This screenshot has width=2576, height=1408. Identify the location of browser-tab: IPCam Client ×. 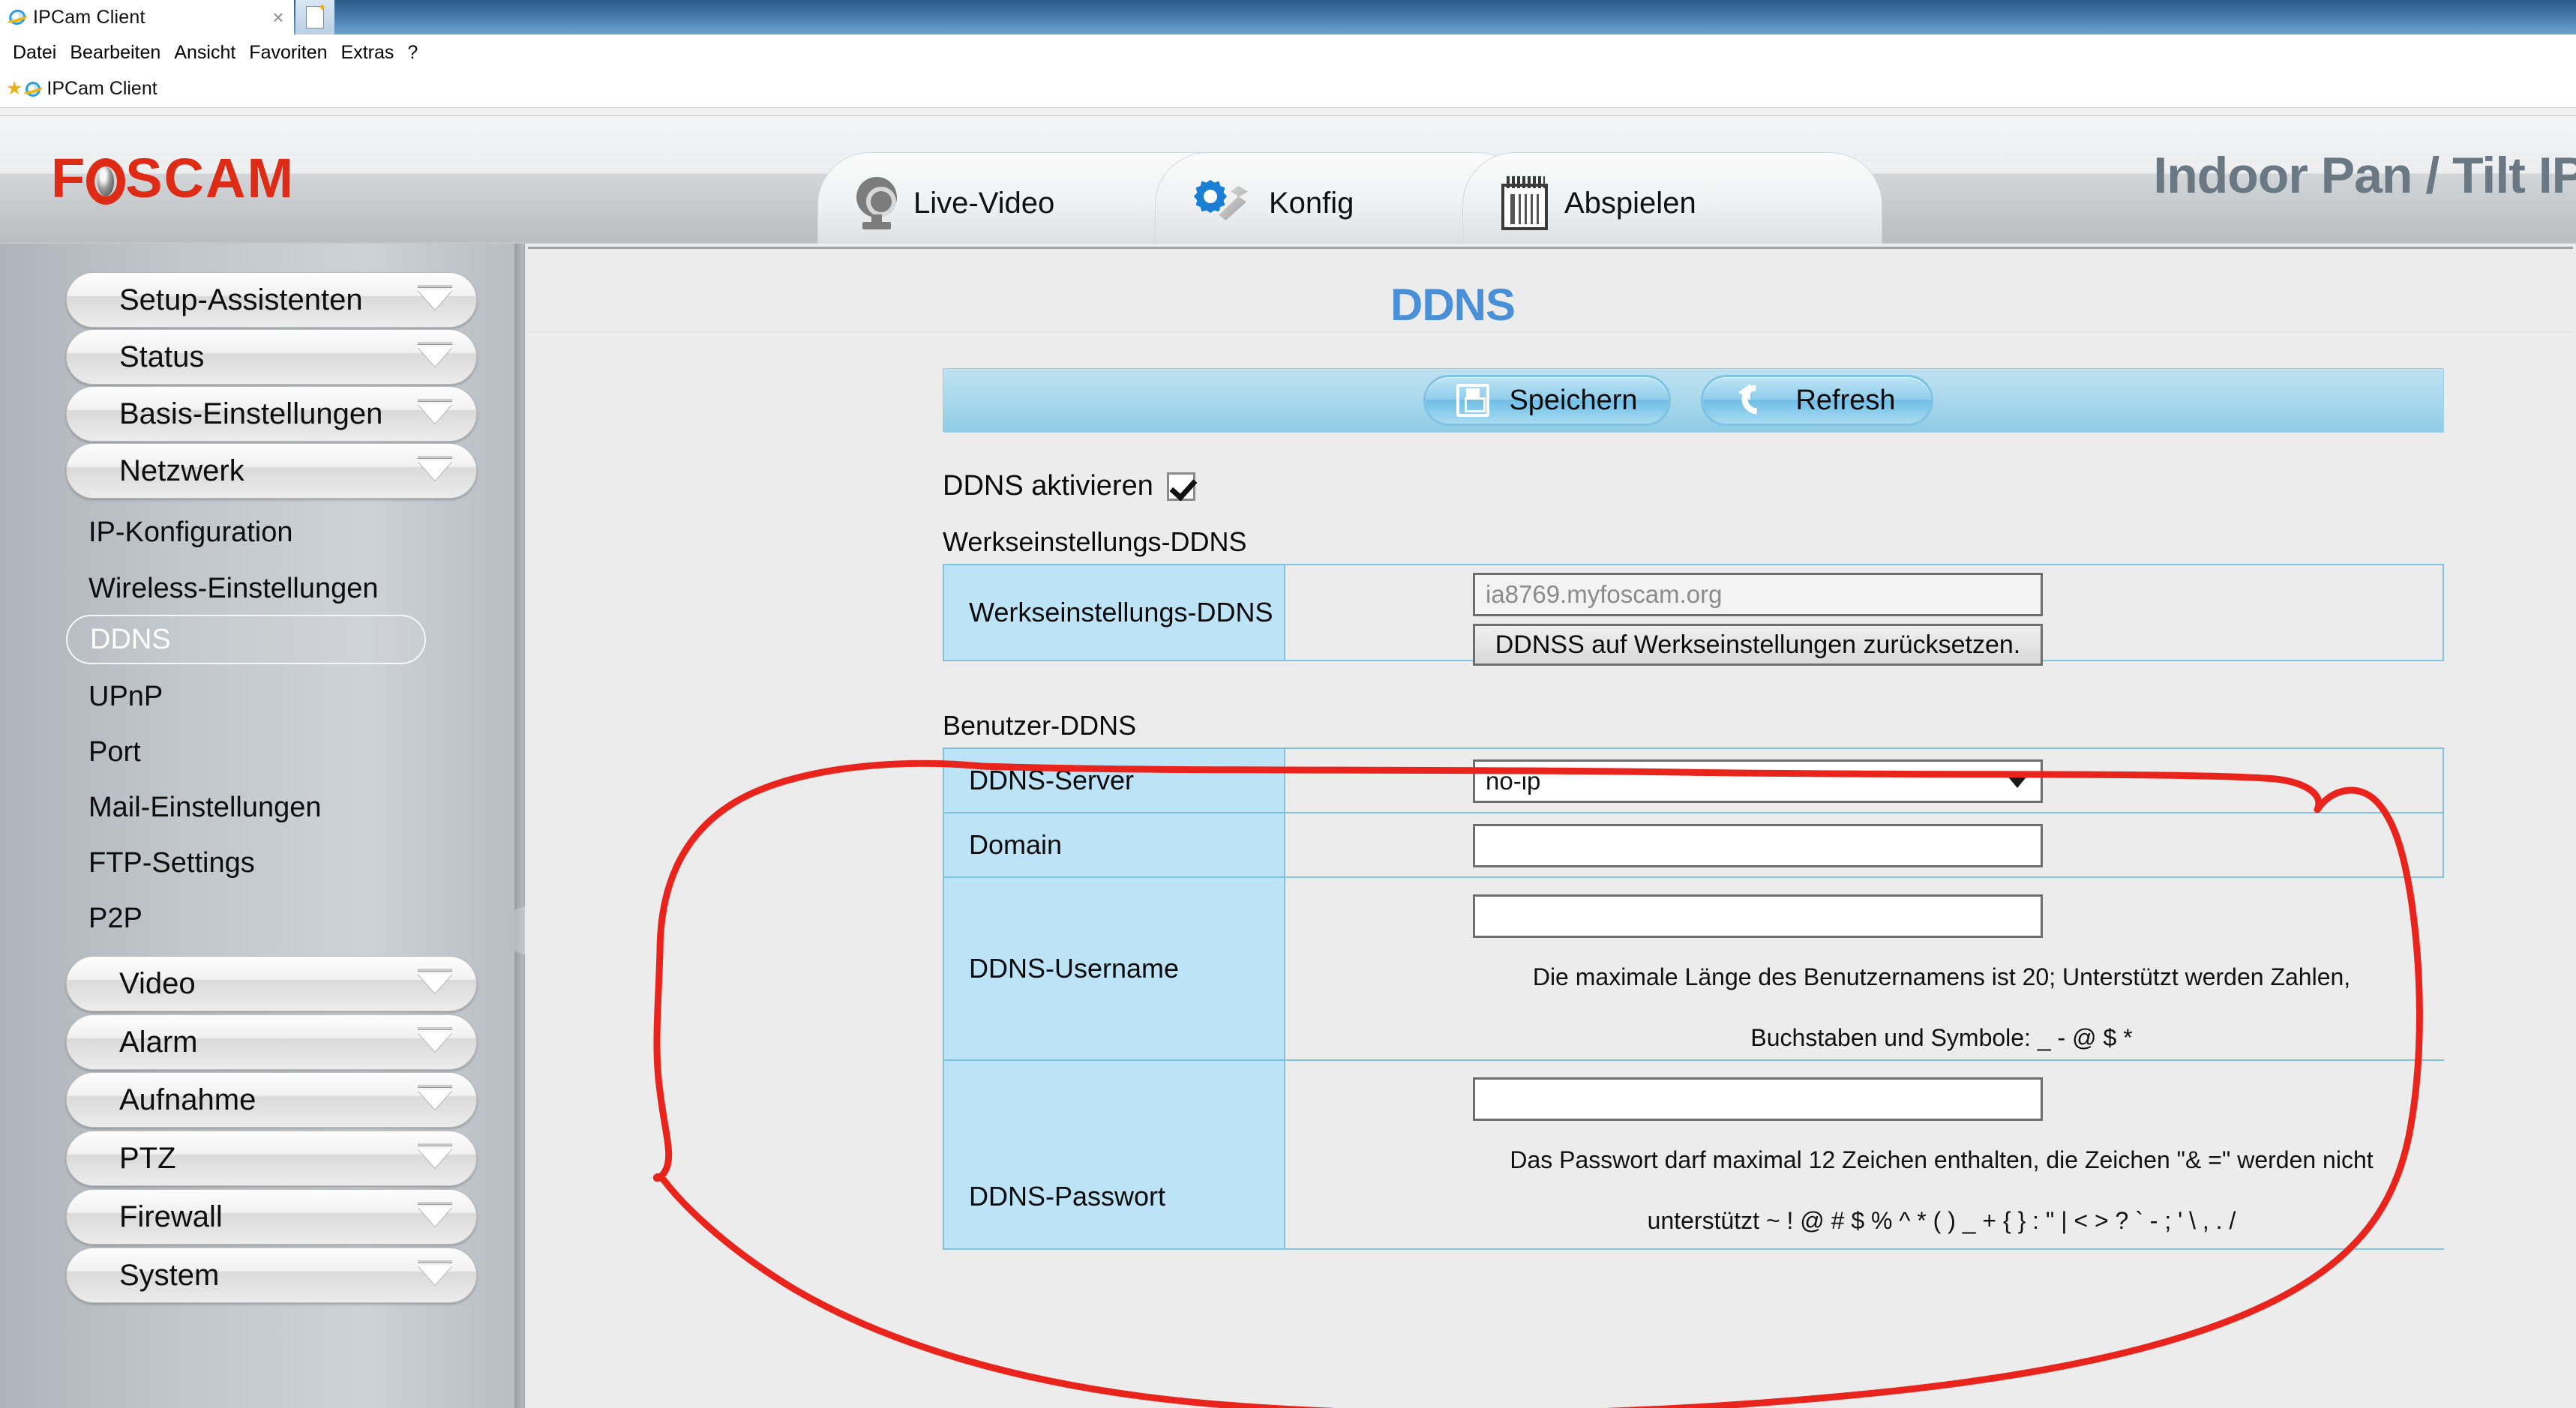
(147, 17).